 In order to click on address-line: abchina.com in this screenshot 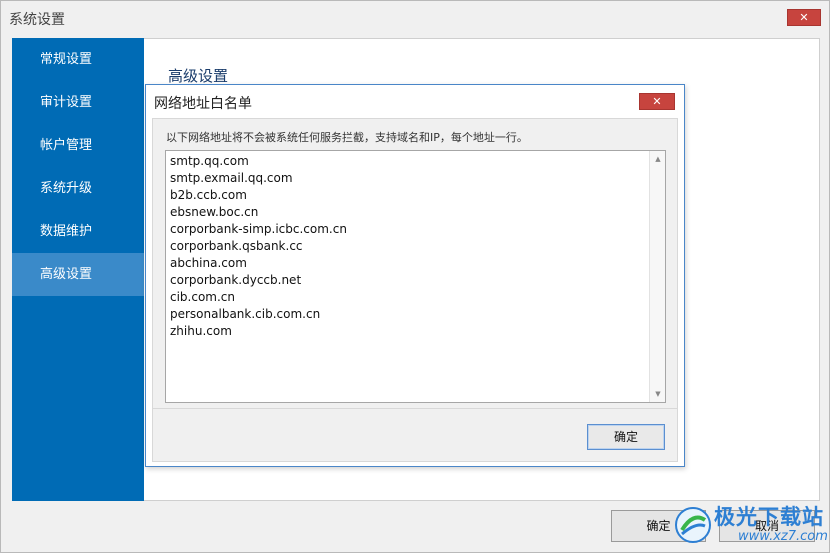, I will do `click(208, 263)`.